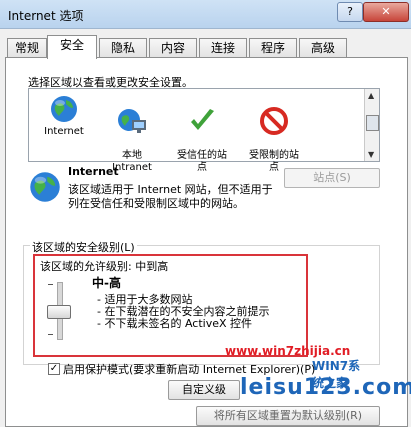  Describe the element at coordinates (106, 283) in the screenshot. I see `level-name: 中-高` at that location.